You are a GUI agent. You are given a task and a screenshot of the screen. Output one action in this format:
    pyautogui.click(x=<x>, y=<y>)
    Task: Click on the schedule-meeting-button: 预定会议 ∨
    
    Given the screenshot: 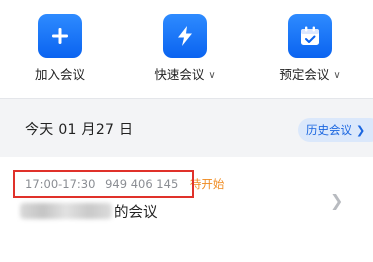 What is the action you would take?
    pyautogui.click(x=310, y=49)
    